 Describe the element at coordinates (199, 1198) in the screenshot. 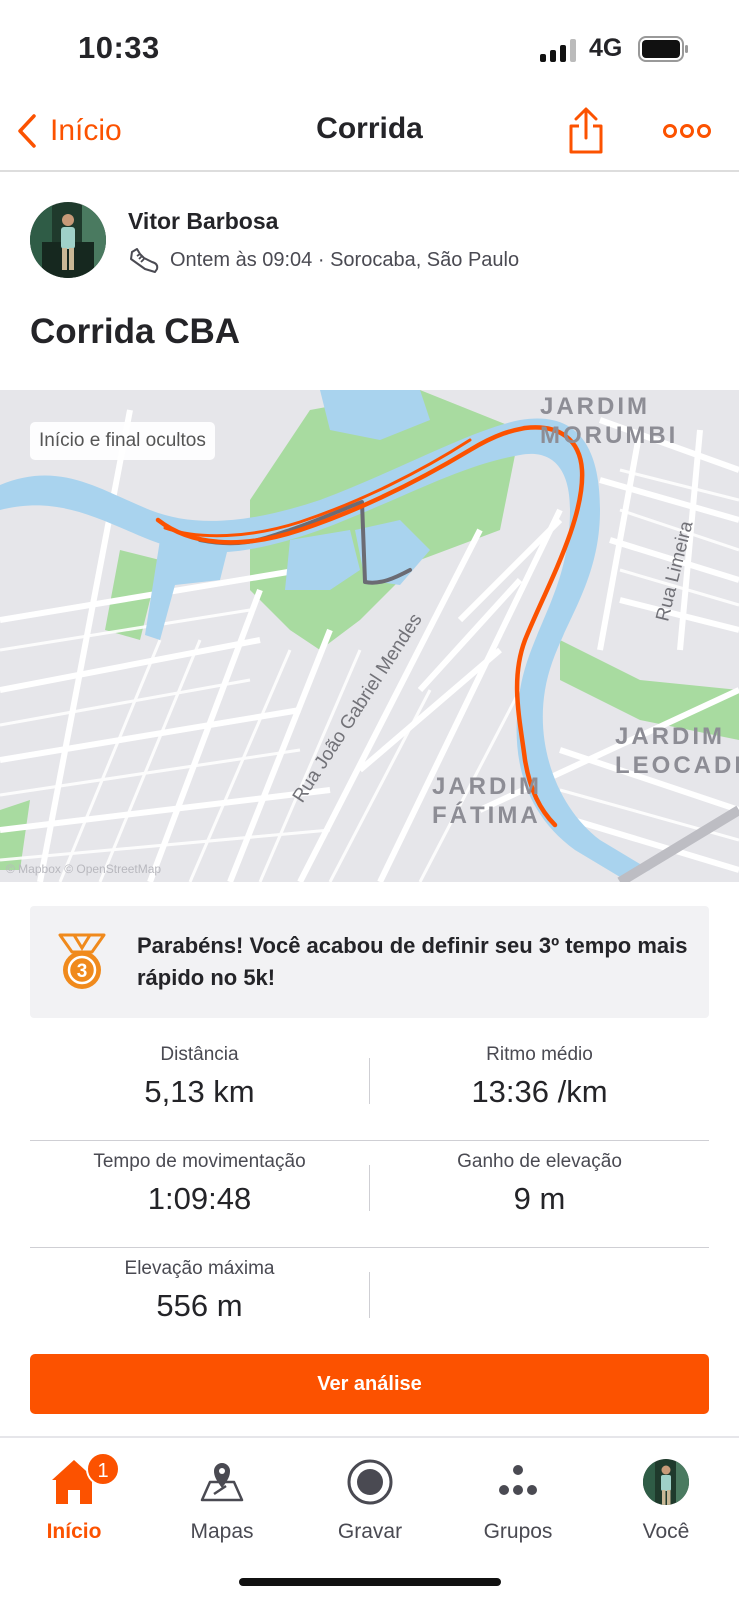

I see `stat-value: 1:09:48` at that location.